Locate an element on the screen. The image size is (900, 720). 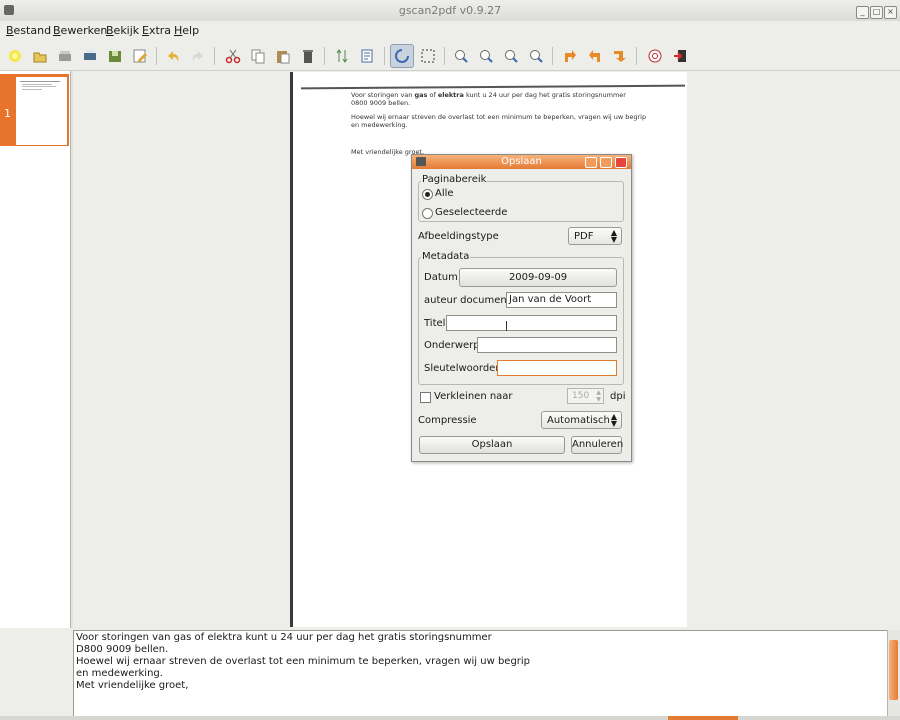
menu-help: Help is located at coordinates (186, 30).